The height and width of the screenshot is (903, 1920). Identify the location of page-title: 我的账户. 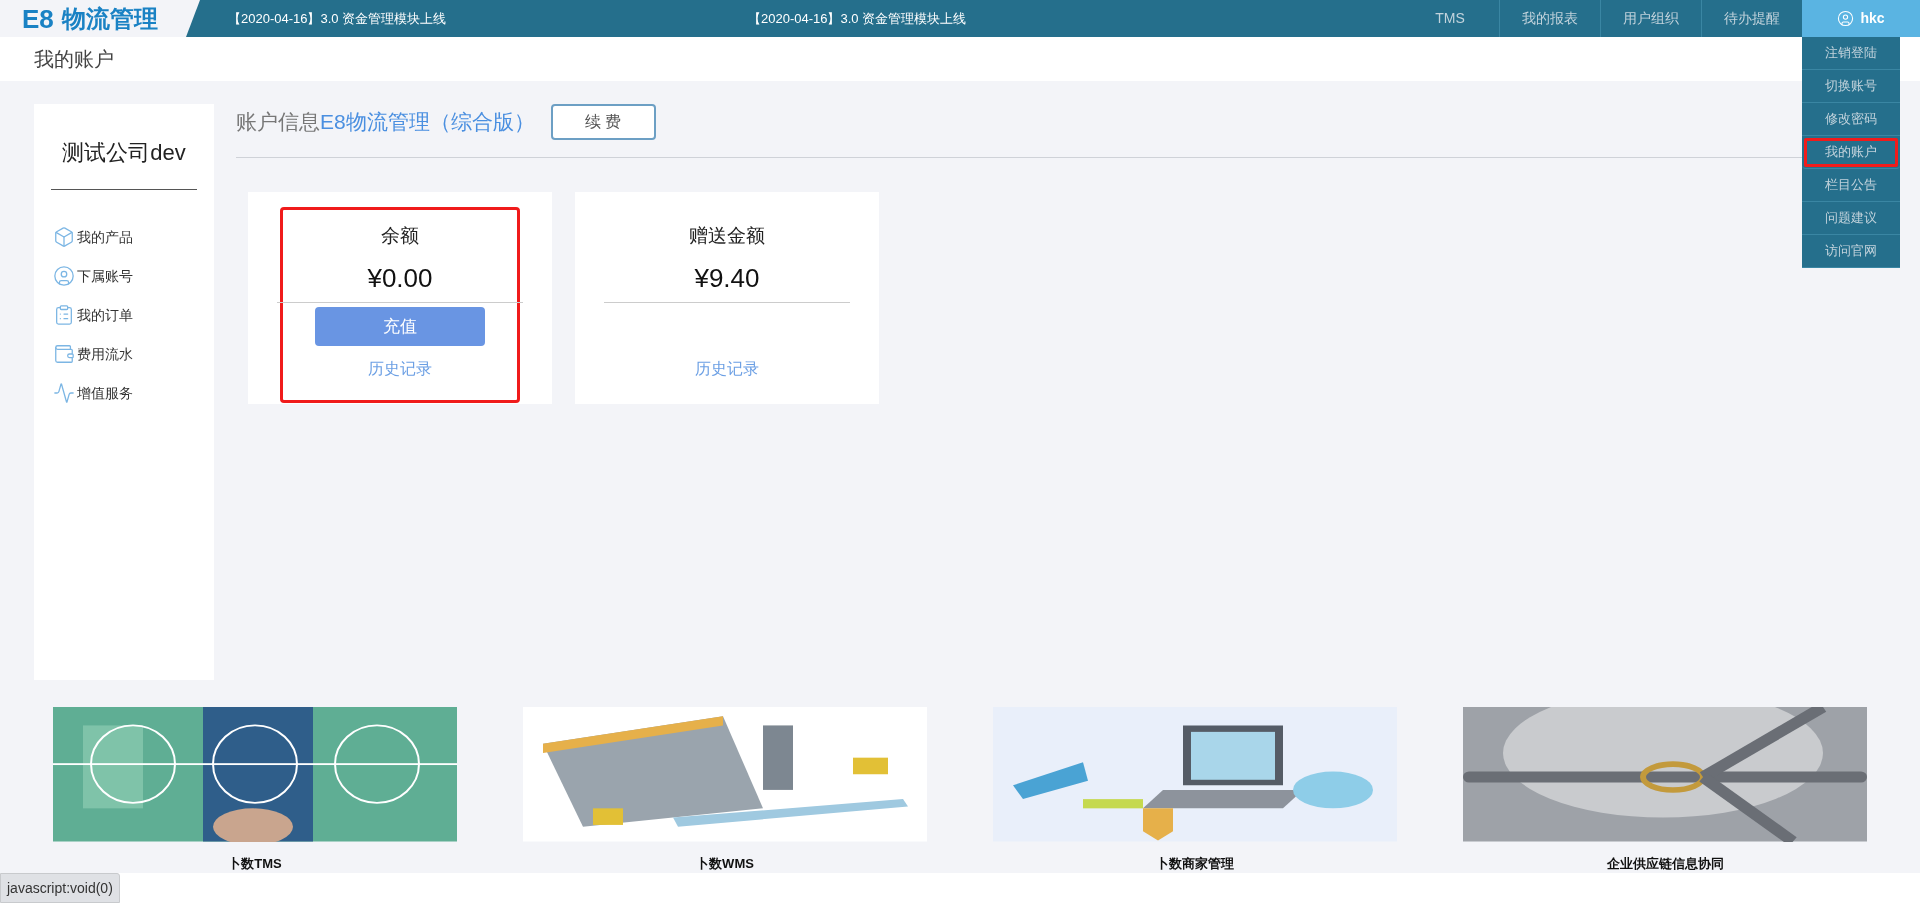
(74, 59).